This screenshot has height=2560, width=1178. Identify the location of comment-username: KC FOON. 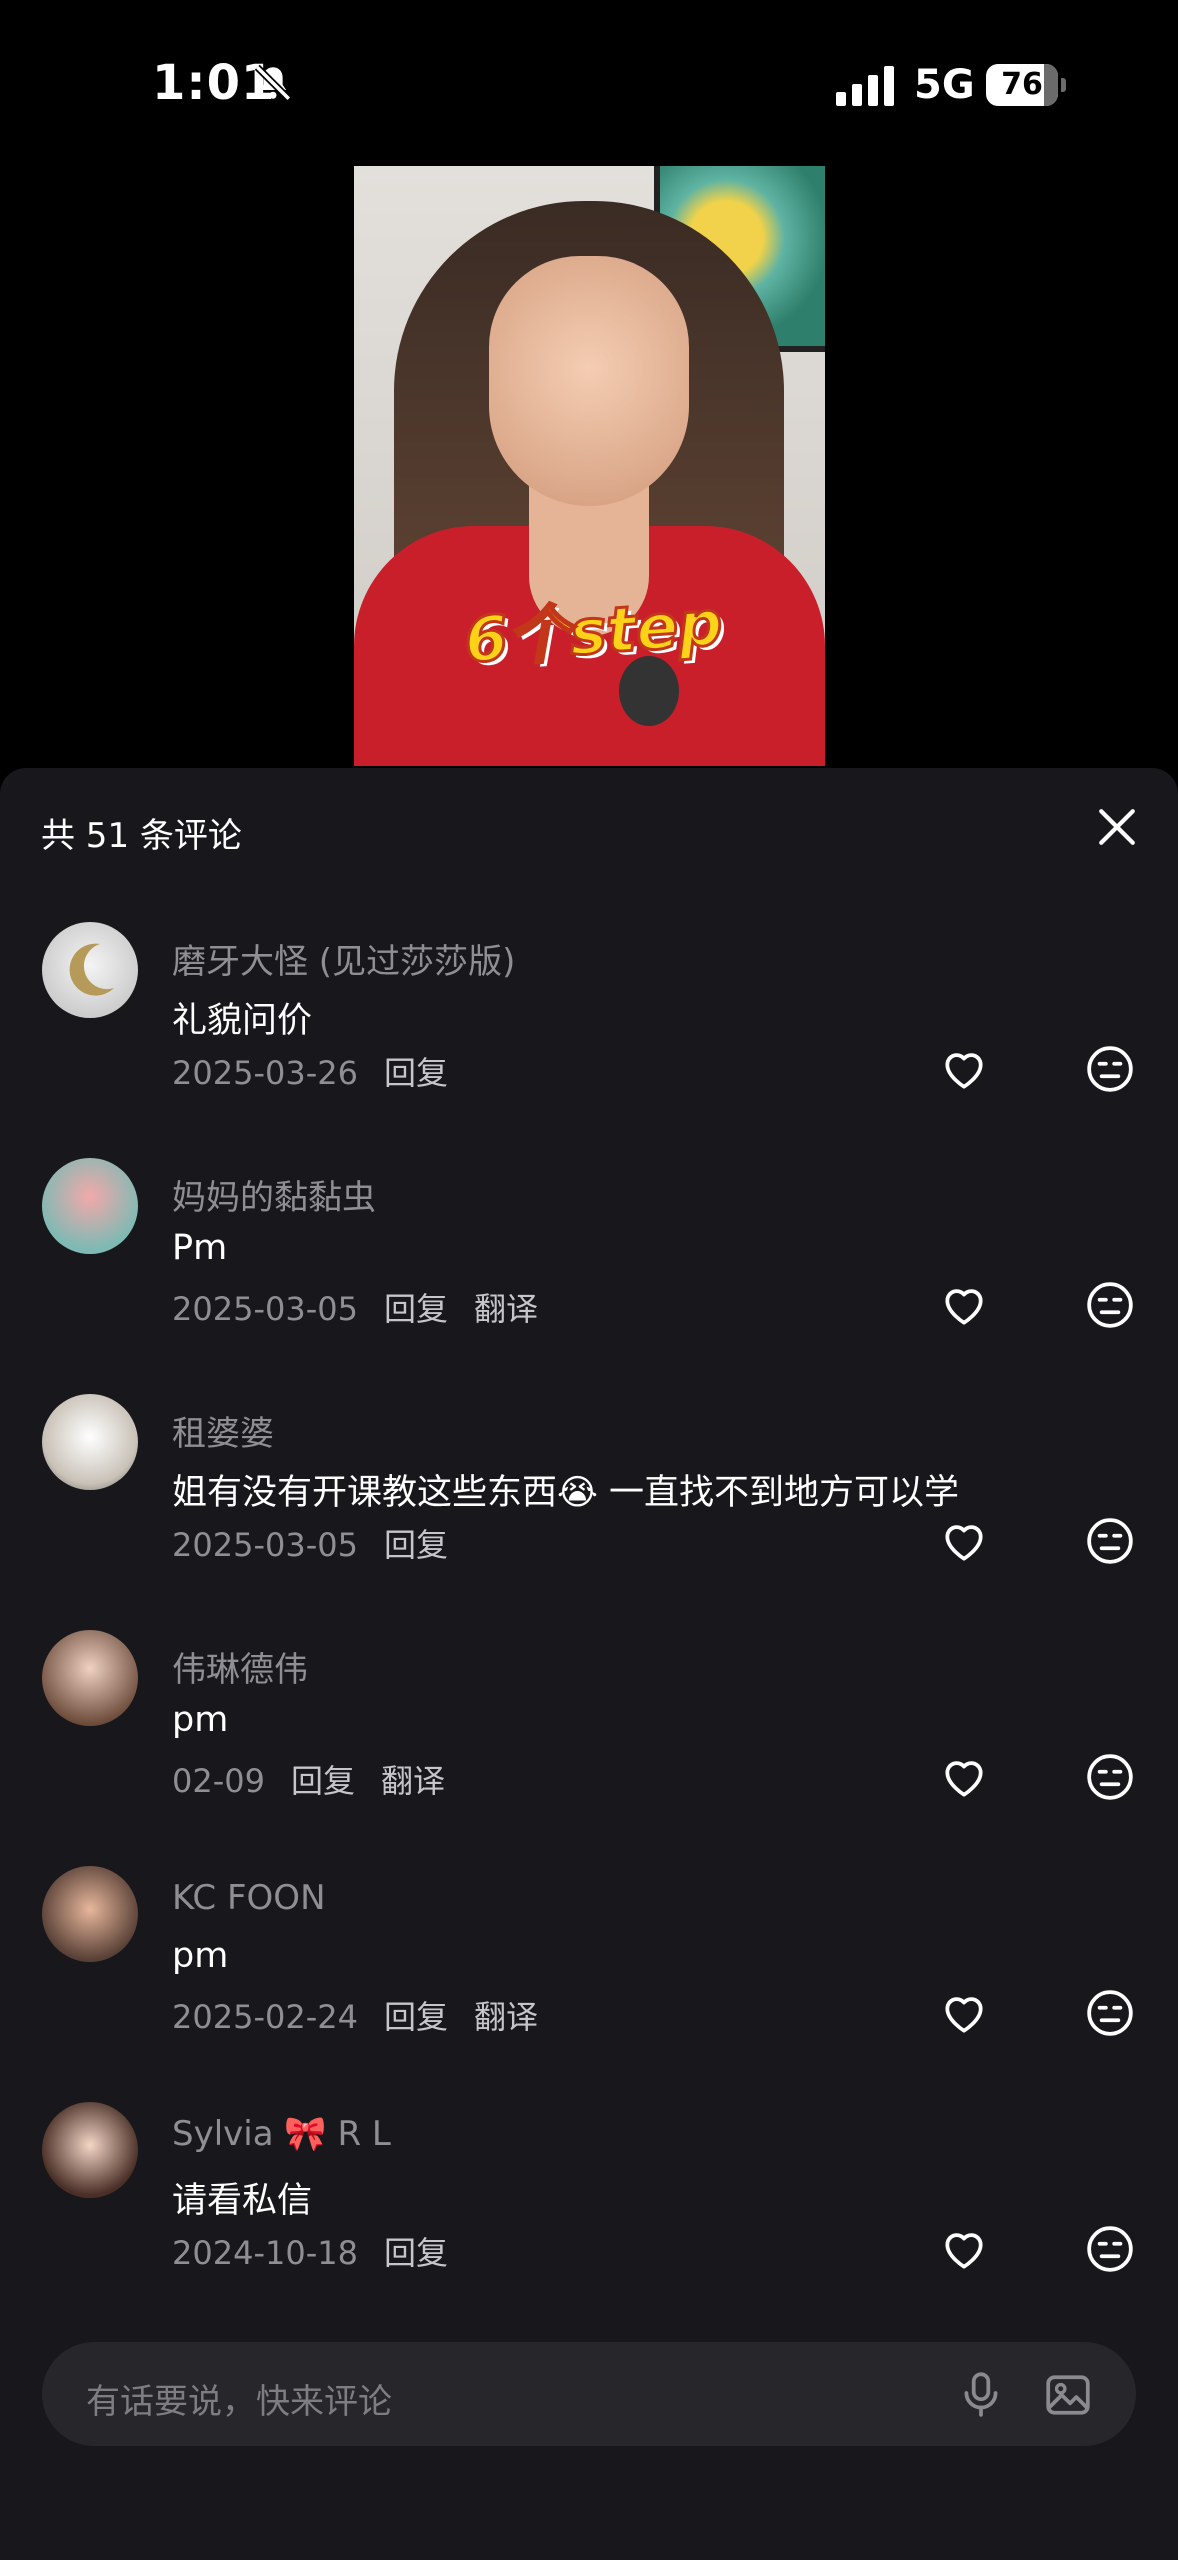
(249, 1898).